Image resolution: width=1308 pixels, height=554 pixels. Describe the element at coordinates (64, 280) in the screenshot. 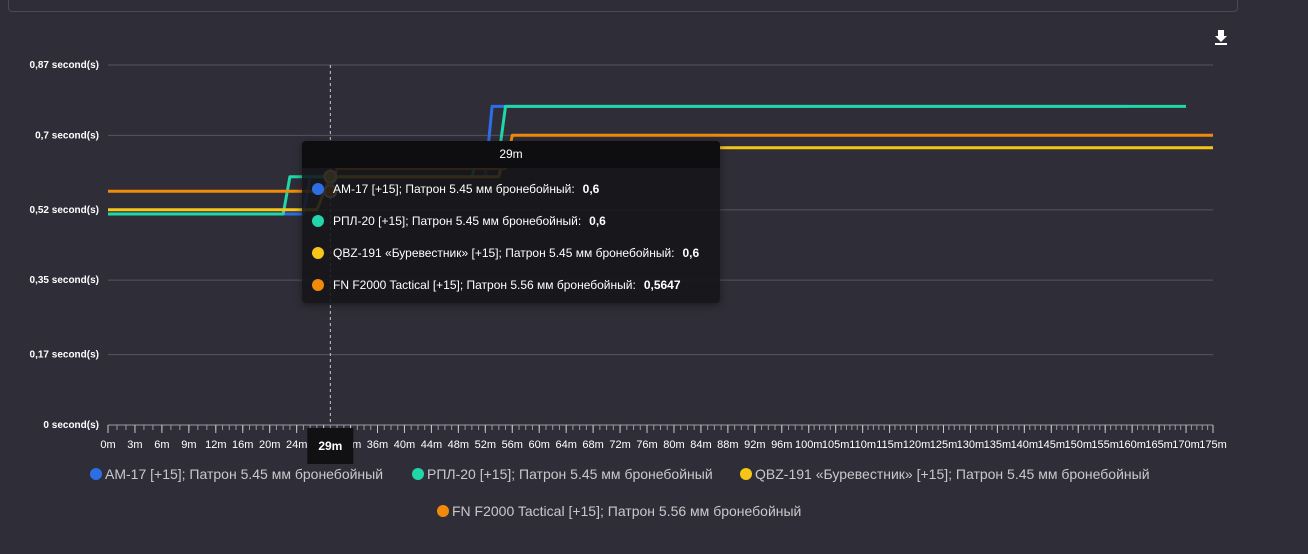

I see `y-tick-label: 0,35 second(s)` at that location.